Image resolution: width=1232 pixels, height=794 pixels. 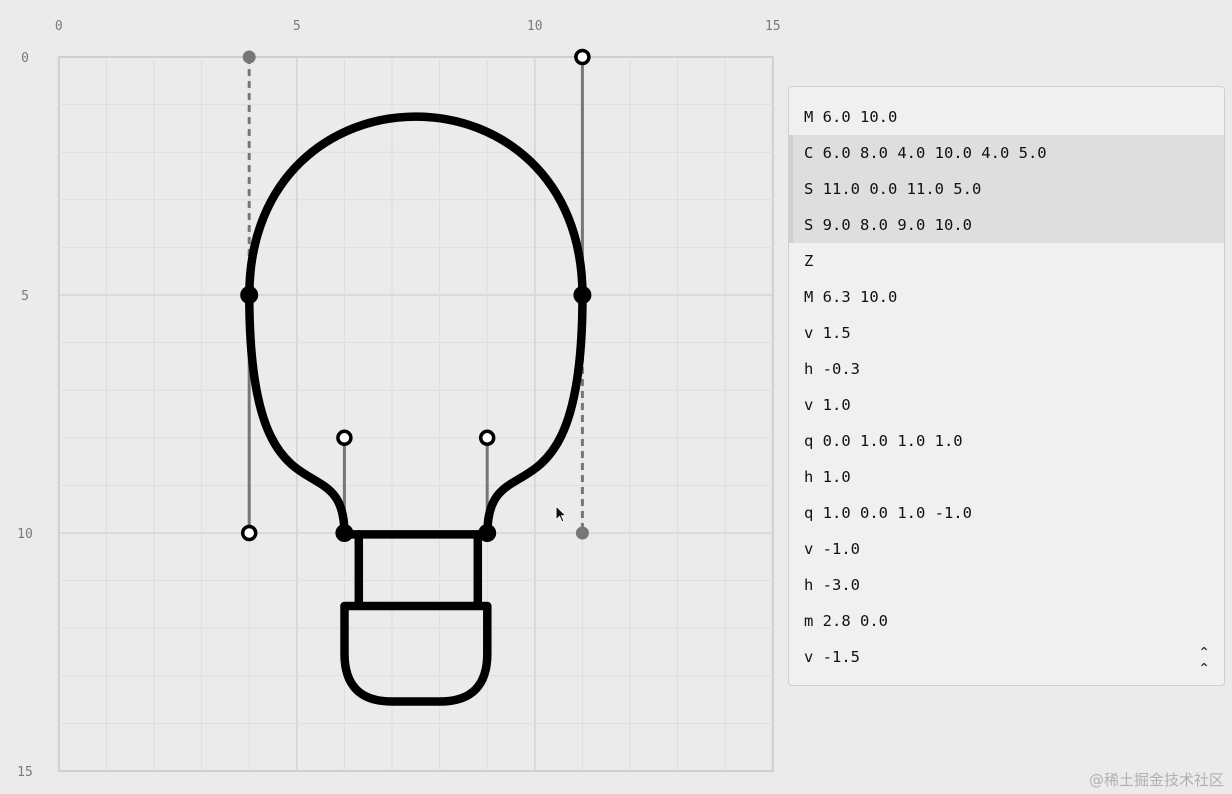 I want to click on watermark: @稀土掘金技术社区, so click(x=1156, y=780).